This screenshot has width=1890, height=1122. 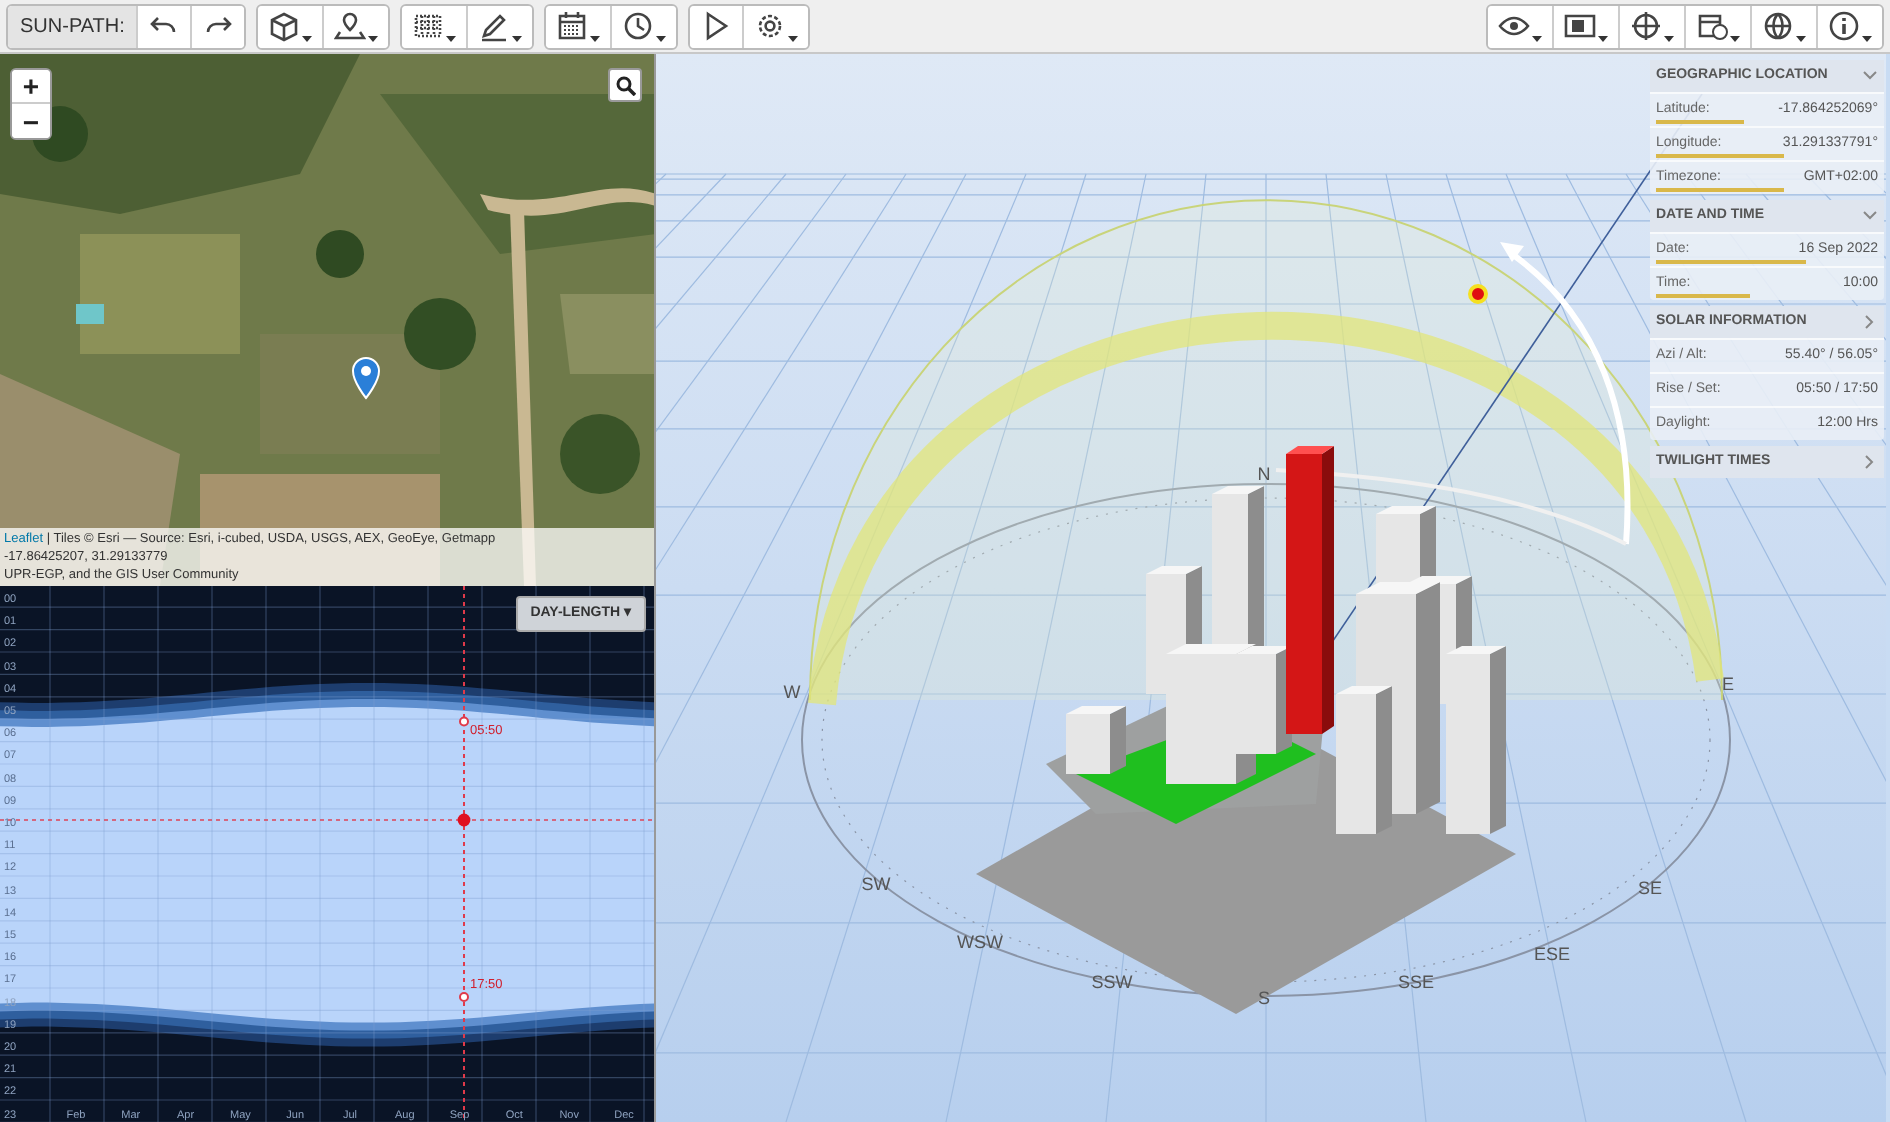 What do you see at coordinates (366, 378) in the screenshot?
I see `map-marker-icon` at bounding box center [366, 378].